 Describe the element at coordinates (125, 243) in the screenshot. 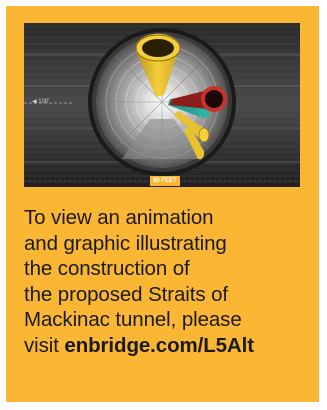

I see `caption-line: and graphic illustrating` at that location.